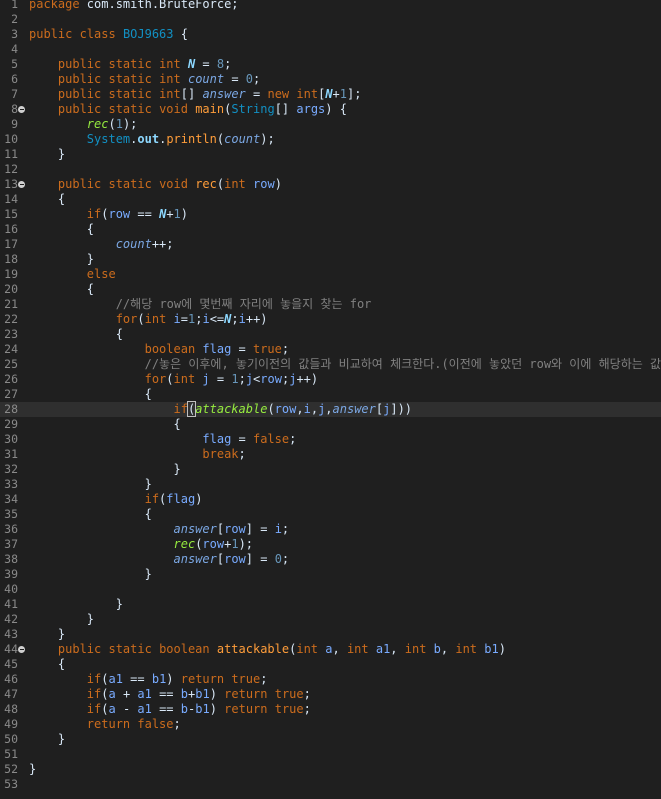 The image size is (661, 799). I want to click on line-number: 11, so click(11, 154).